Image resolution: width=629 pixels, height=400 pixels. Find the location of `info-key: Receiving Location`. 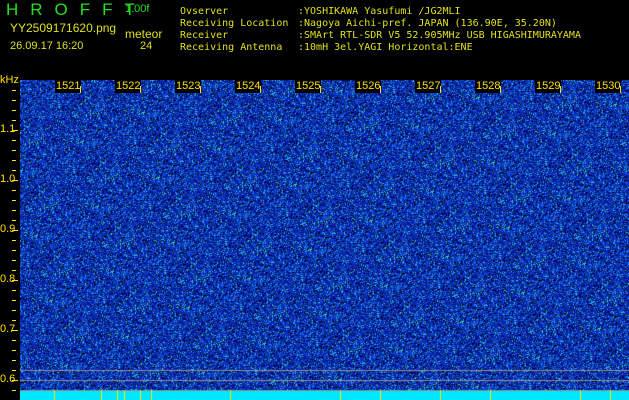

info-key: Receiving Location is located at coordinates (234, 23).